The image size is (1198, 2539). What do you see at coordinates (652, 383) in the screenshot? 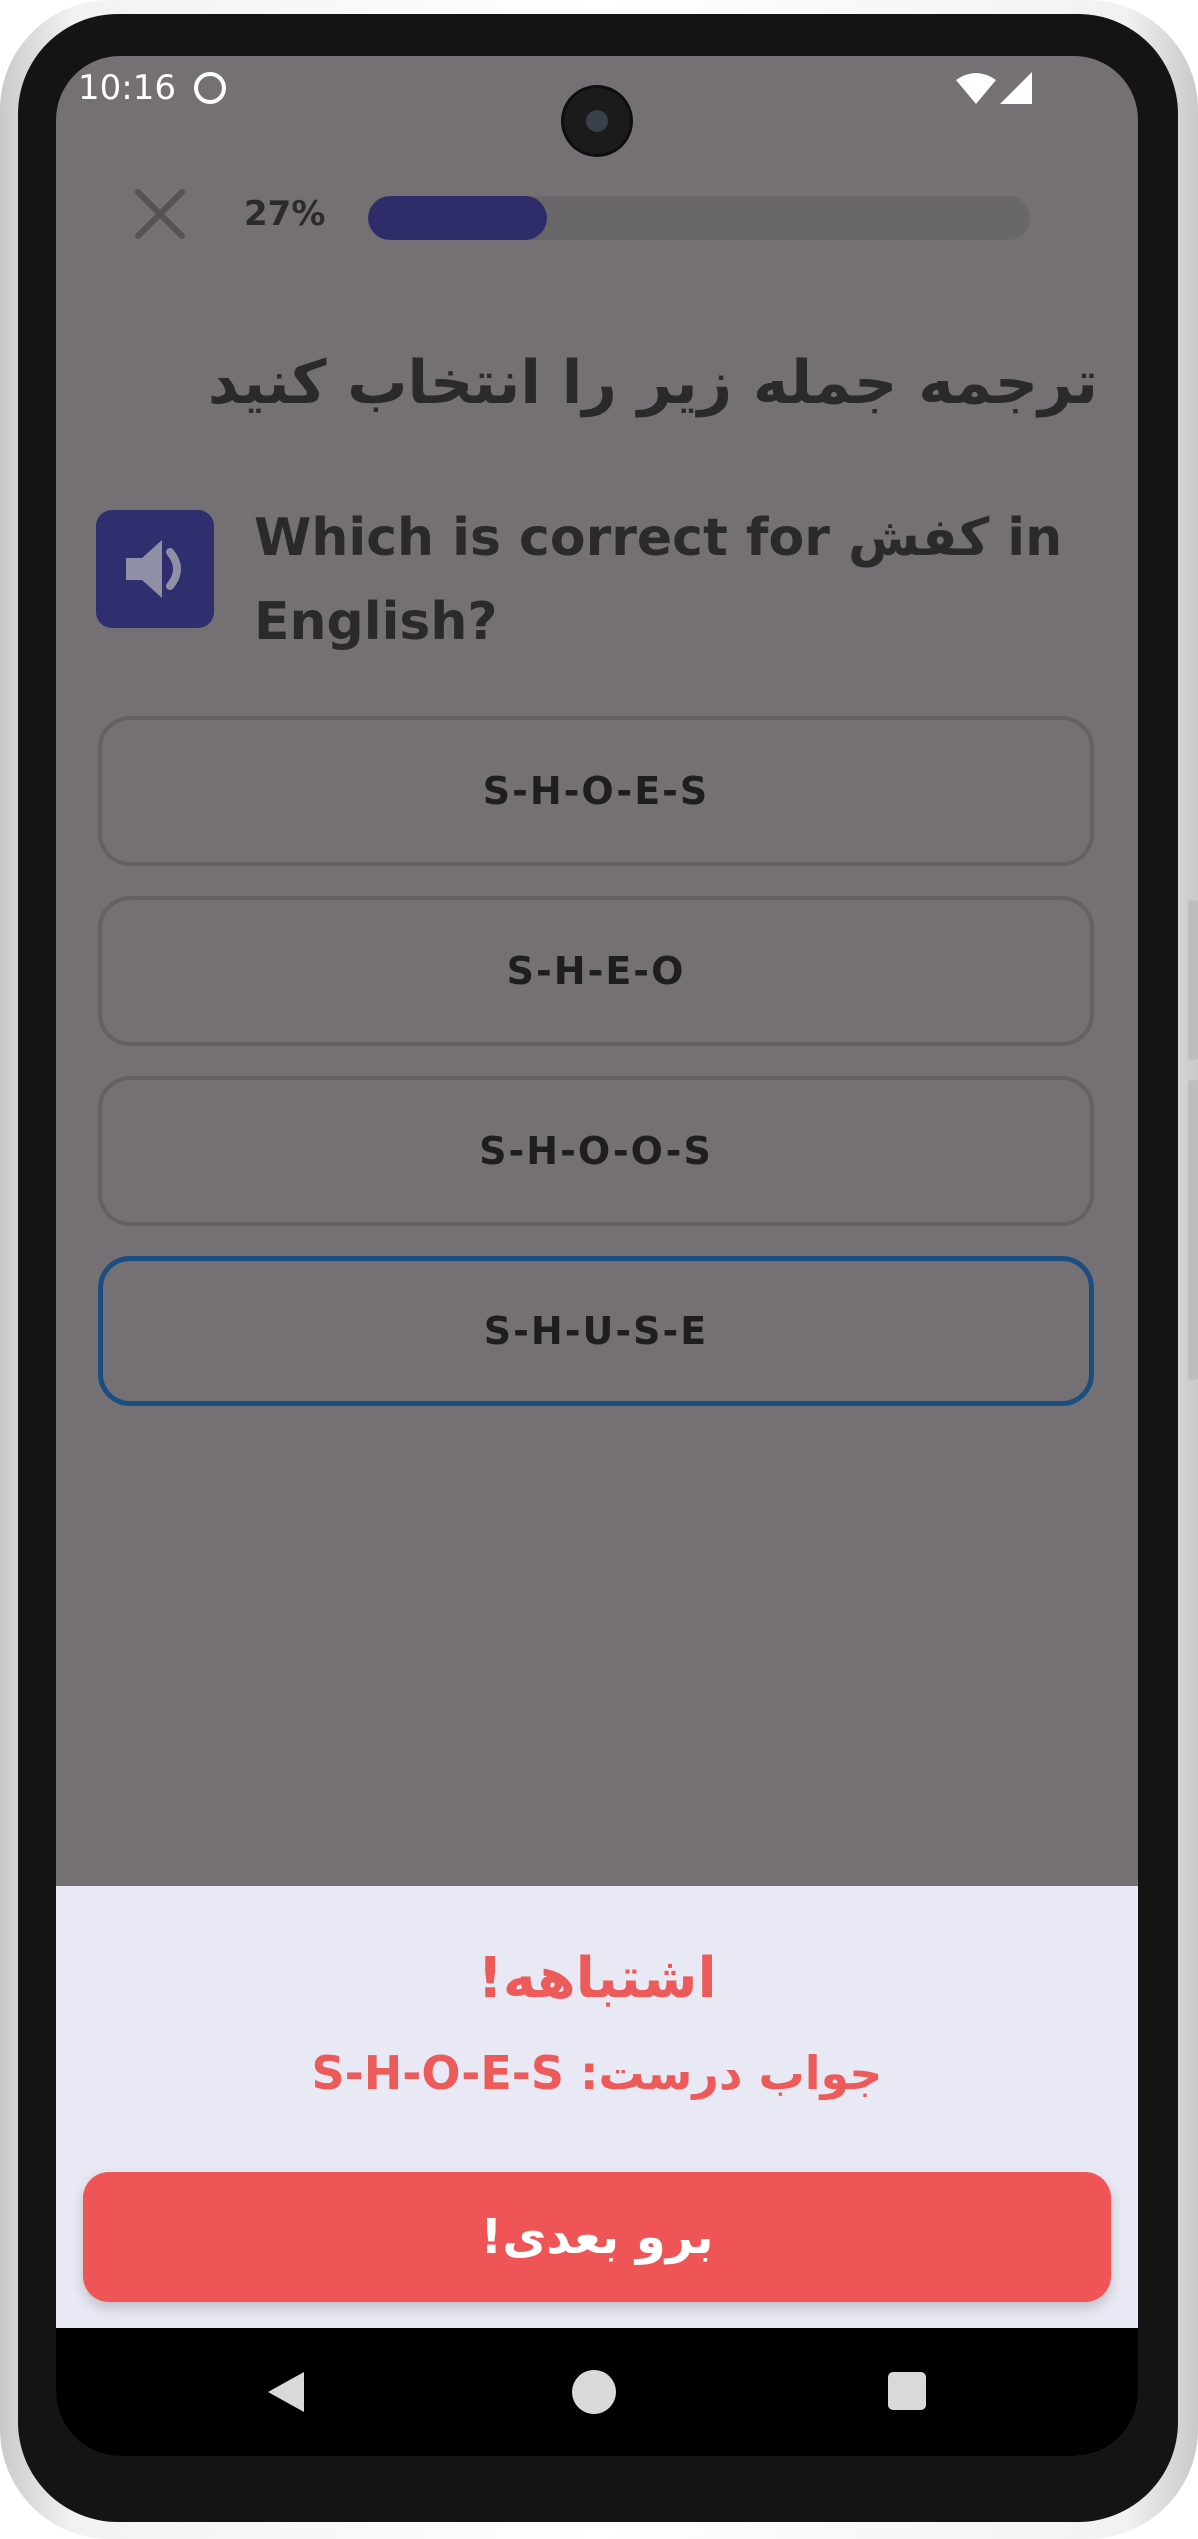
I see `exercise-title: ترجمه جمله زیر را انتخاب کنید` at bounding box center [652, 383].